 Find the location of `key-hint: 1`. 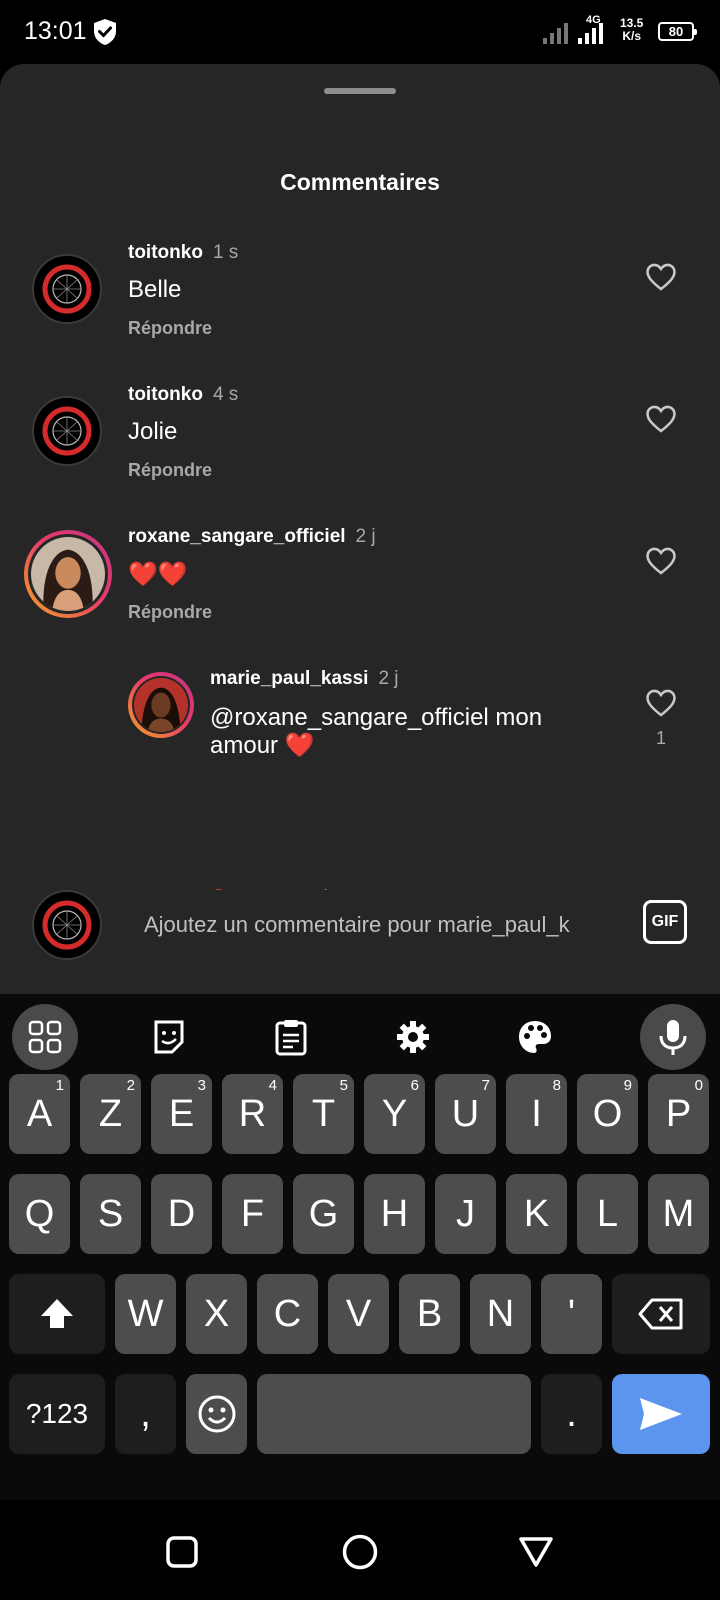

key-hint: 1 is located at coordinates (59, 1085).